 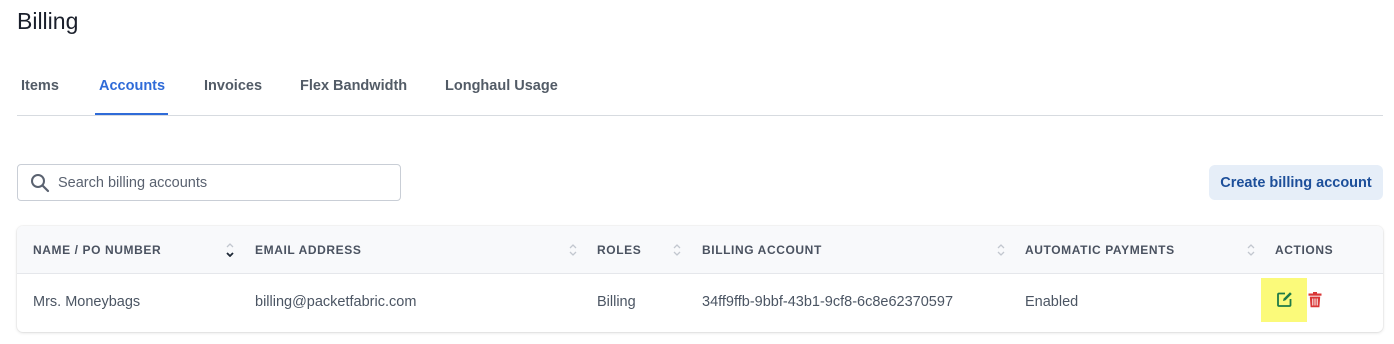 I want to click on column-header-roles: ROLES, so click(x=619, y=250).